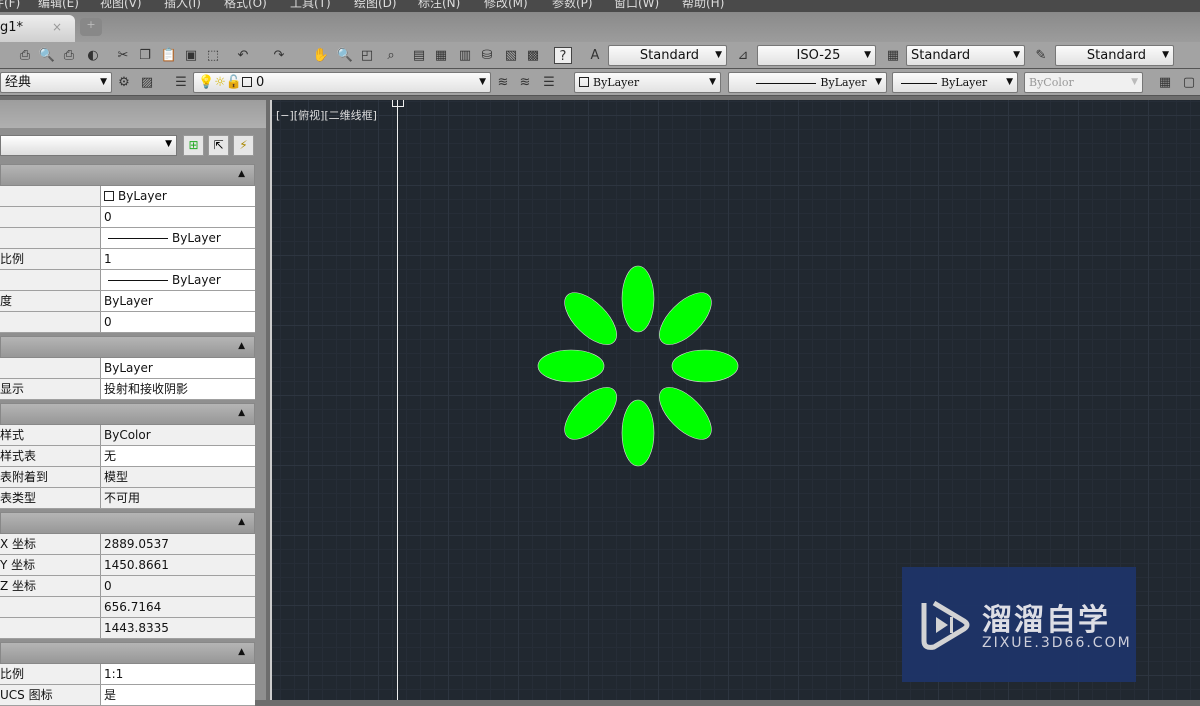 Image resolution: width=1200 pixels, height=706 pixels. I want to click on new-tab-button: +, so click(91, 27).